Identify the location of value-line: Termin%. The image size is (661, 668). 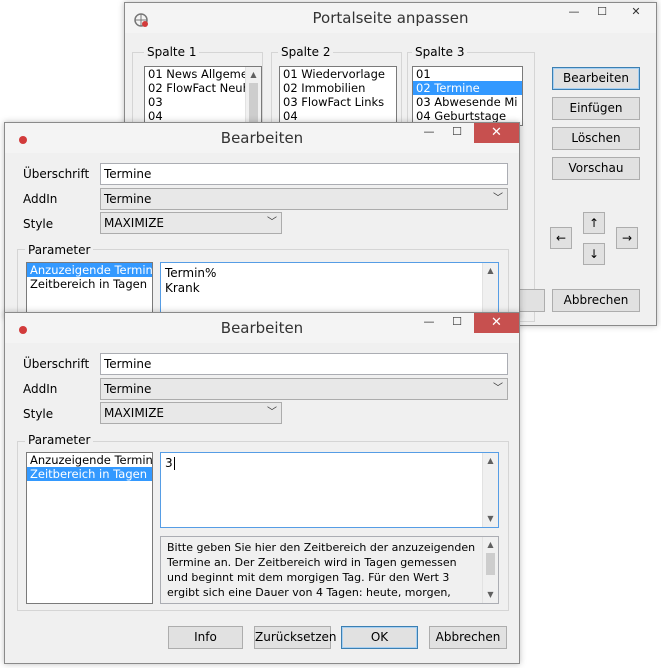
(191, 273).